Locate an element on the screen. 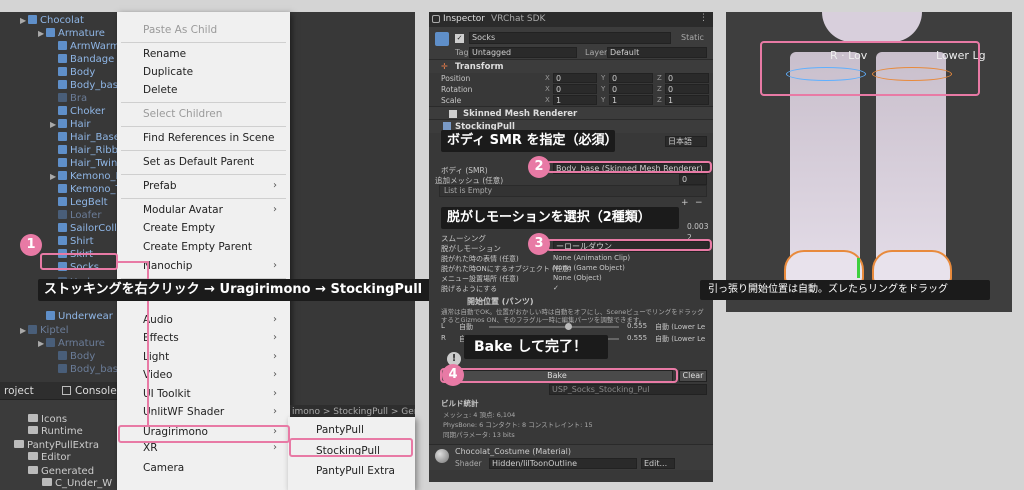 The height and width of the screenshot is (490, 1024). grab-auto-toggle: 自動 is located at coordinates (466, 327).